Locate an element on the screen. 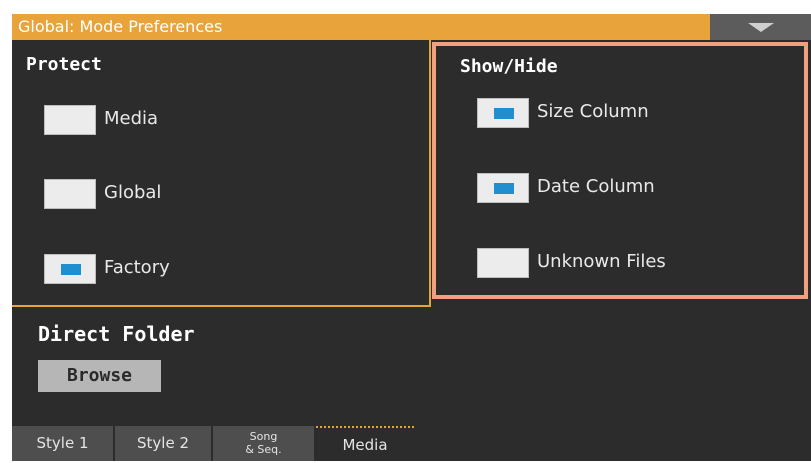 This screenshot has height=463, width=811. protect-factory-checkbox is located at coordinates (70, 269).